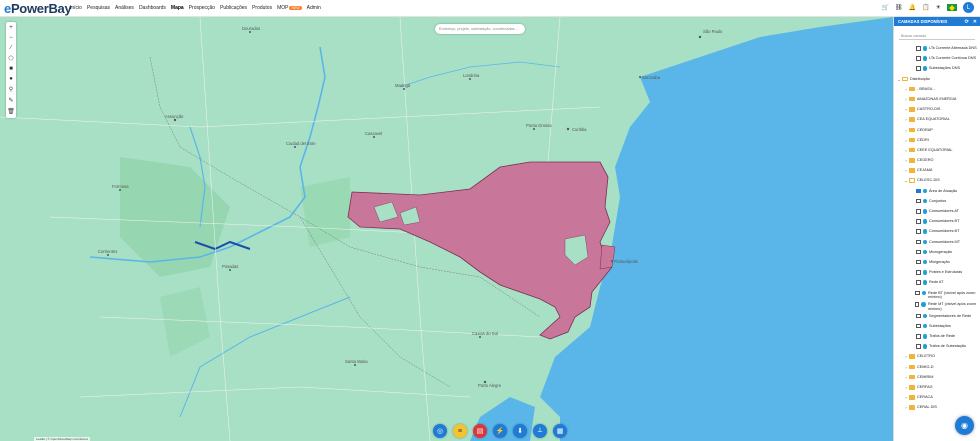 The image size is (980, 441). What do you see at coordinates (937, 388) in the screenshot?
I see `folder-row: › CERFAG` at bounding box center [937, 388].